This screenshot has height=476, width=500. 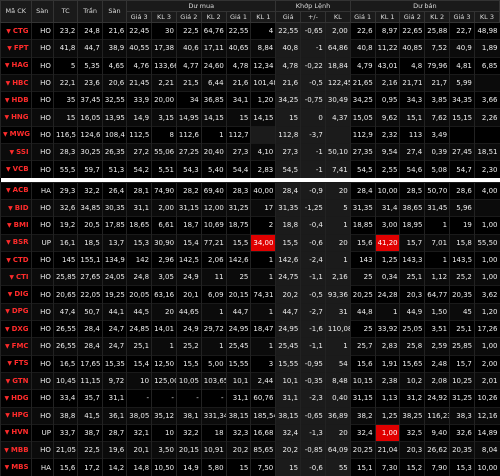 What do you see at coordinates (362, 17) in the screenshot?
I see `header-ask-0: Giá 1` at bounding box center [362, 17].